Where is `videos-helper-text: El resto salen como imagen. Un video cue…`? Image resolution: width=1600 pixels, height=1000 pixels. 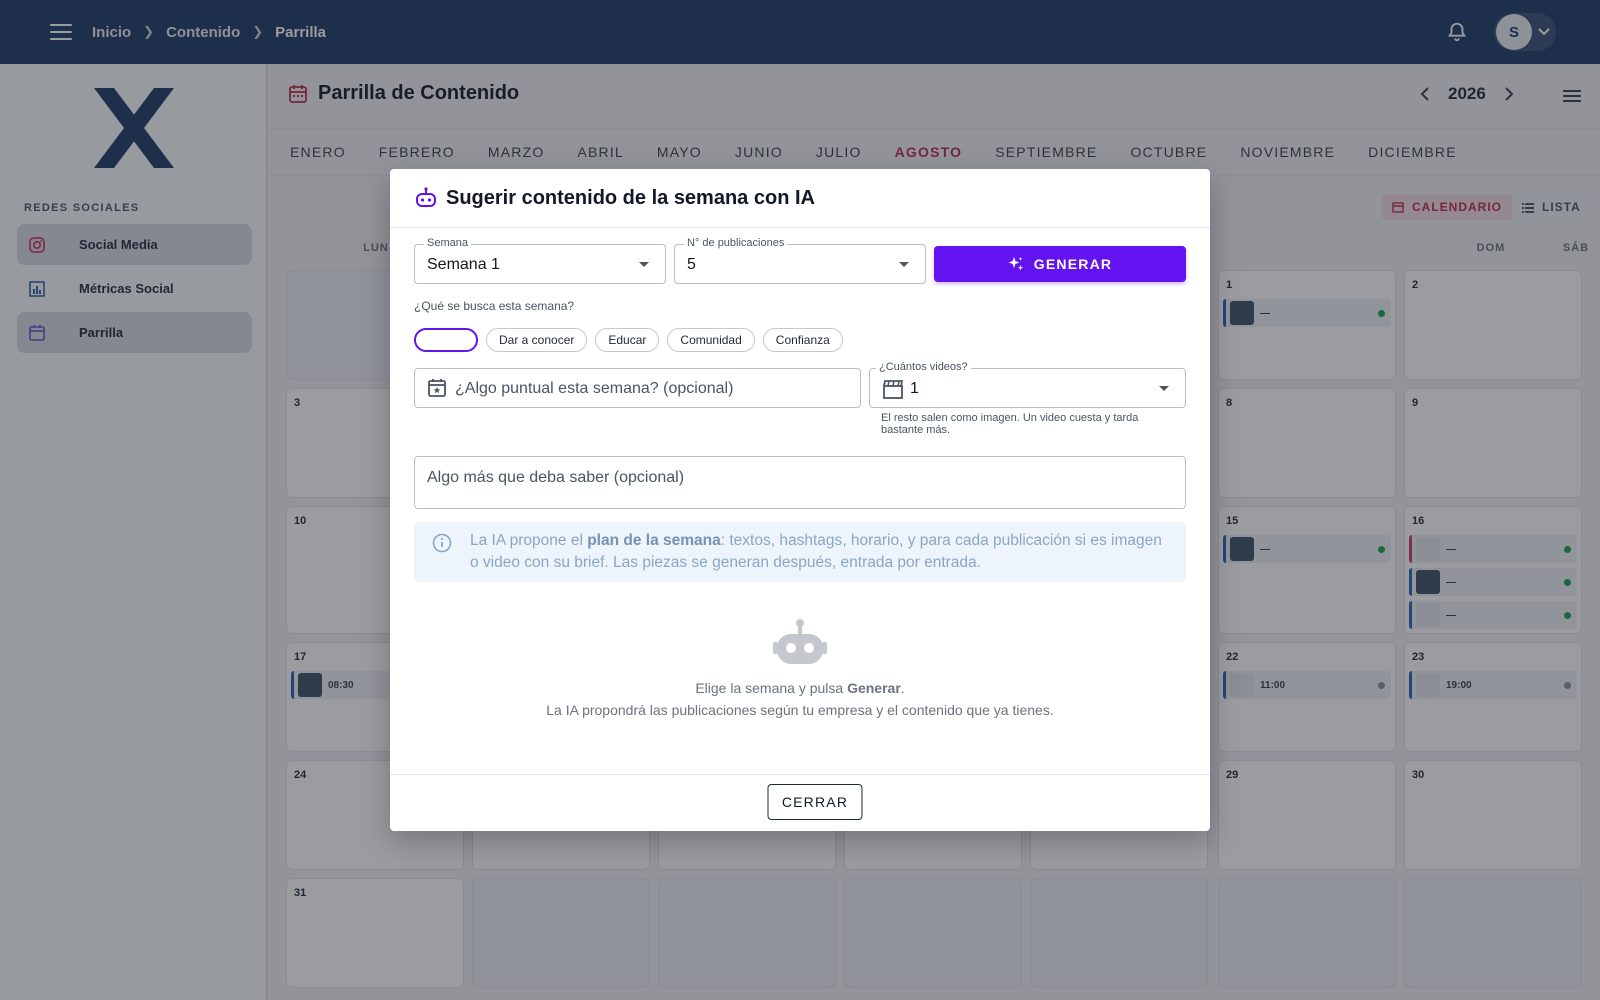
videos-helper-text: El resto salen como imagen. Un video cue… is located at coordinates (1010, 424).